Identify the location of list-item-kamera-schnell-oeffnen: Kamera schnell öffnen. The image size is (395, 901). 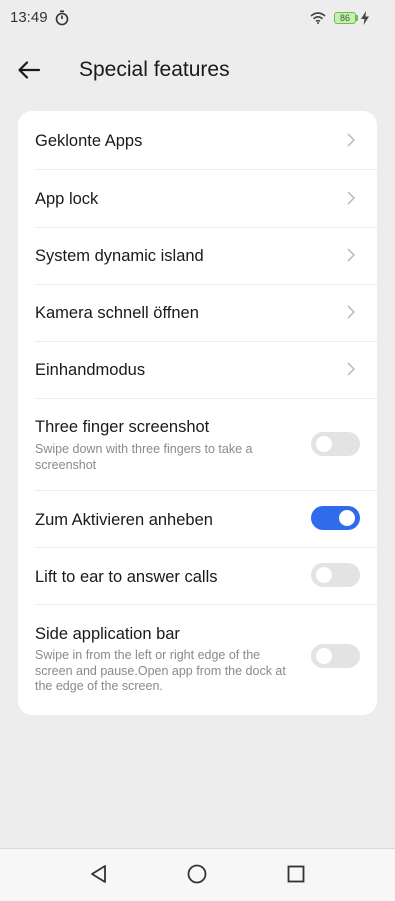
(197, 313).